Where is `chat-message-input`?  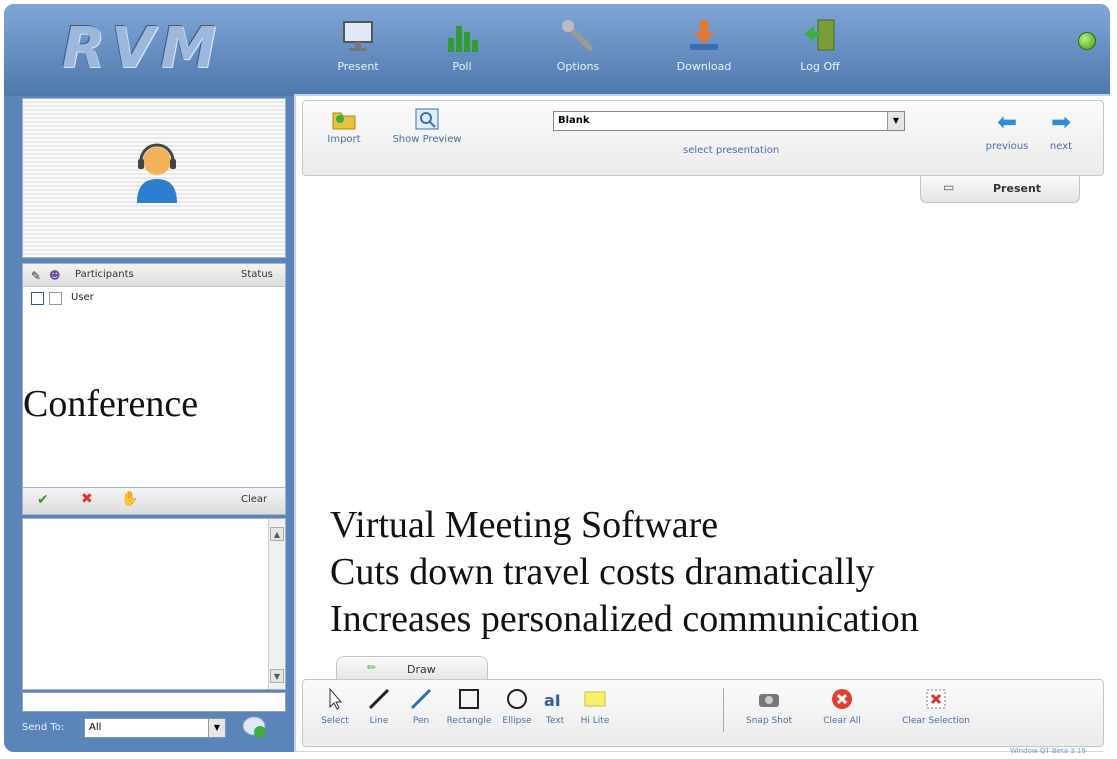 chat-message-input is located at coordinates (154, 702).